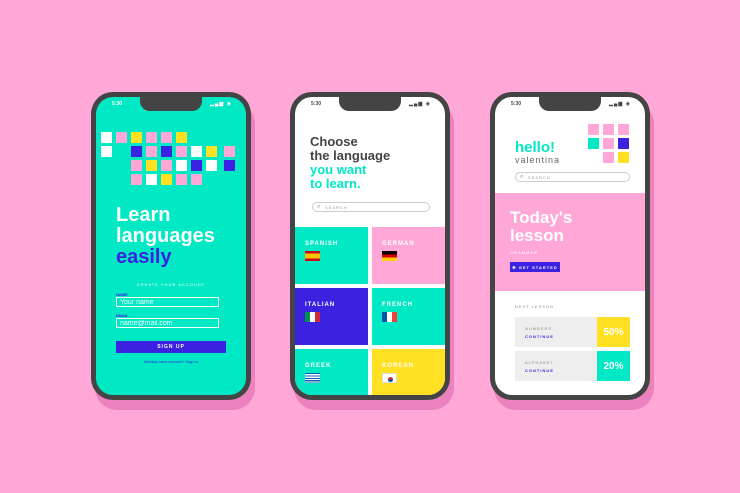 The image size is (740, 493). I want to click on language-tile-french: FRENCH, so click(408, 316).